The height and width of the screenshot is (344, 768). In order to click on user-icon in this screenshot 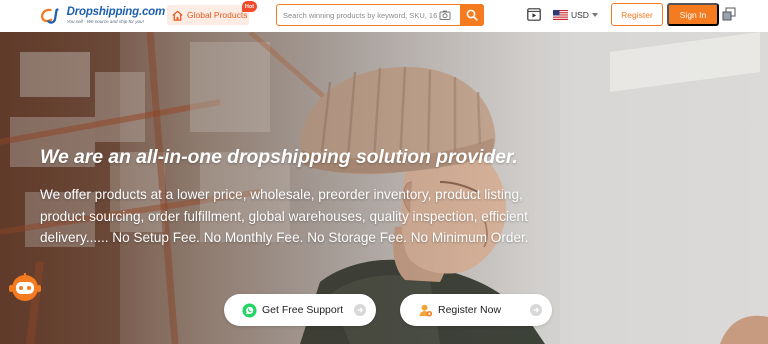, I will do `click(426, 310)`.